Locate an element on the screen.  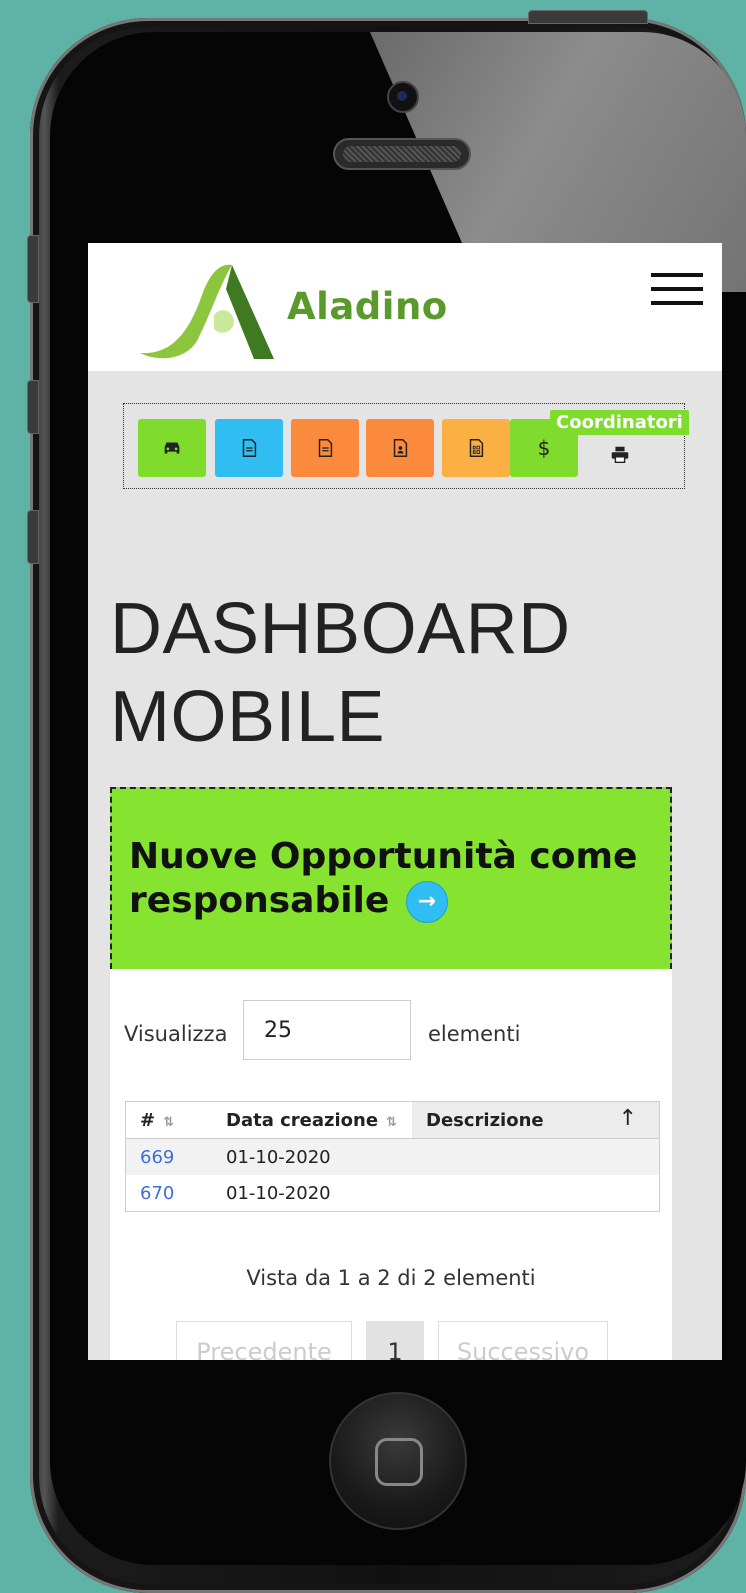
file-code-button is located at coordinates (476, 448).